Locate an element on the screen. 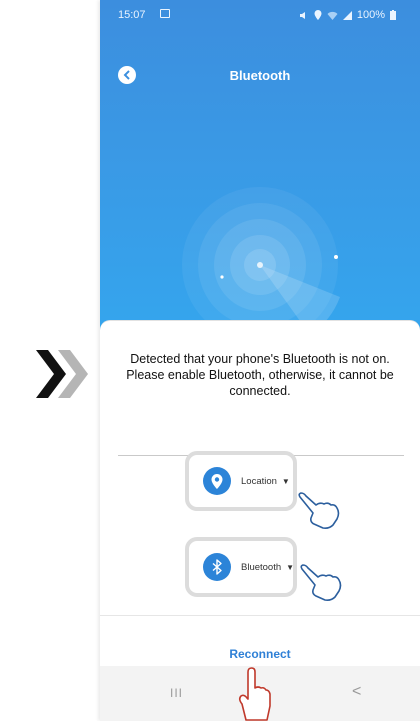  signal-icon is located at coordinates (347, 15).